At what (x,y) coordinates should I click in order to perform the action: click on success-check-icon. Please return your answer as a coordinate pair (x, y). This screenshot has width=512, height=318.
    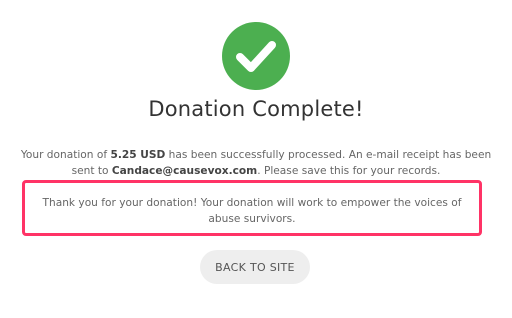
    Looking at the image, I should click on (256, 56).